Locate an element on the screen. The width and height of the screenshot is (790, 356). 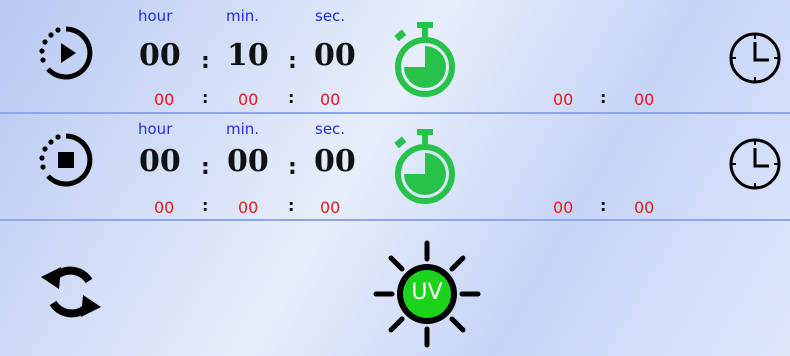
play-circle-icon is located at coordinates (66, 53).